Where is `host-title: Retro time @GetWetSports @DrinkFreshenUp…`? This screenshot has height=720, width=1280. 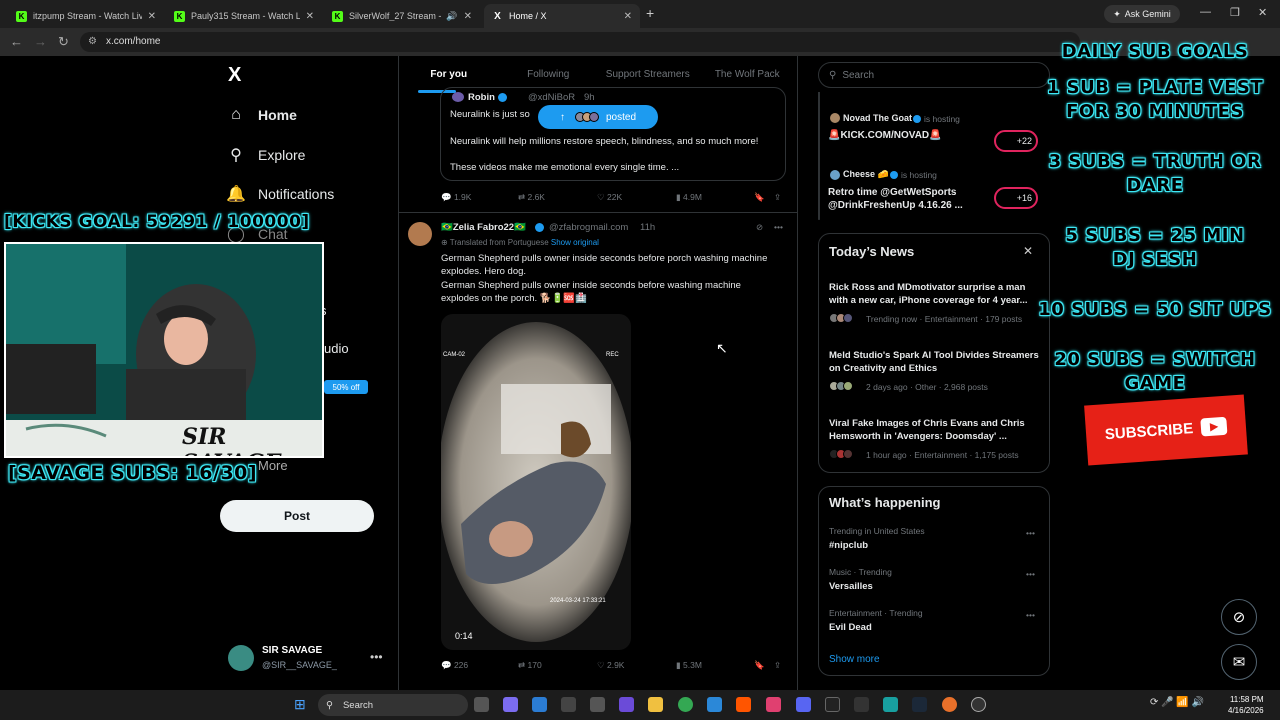 host-title: Retro time @GetWetSports @DrinkFreshenUp… is located at coordinates (903, 199).